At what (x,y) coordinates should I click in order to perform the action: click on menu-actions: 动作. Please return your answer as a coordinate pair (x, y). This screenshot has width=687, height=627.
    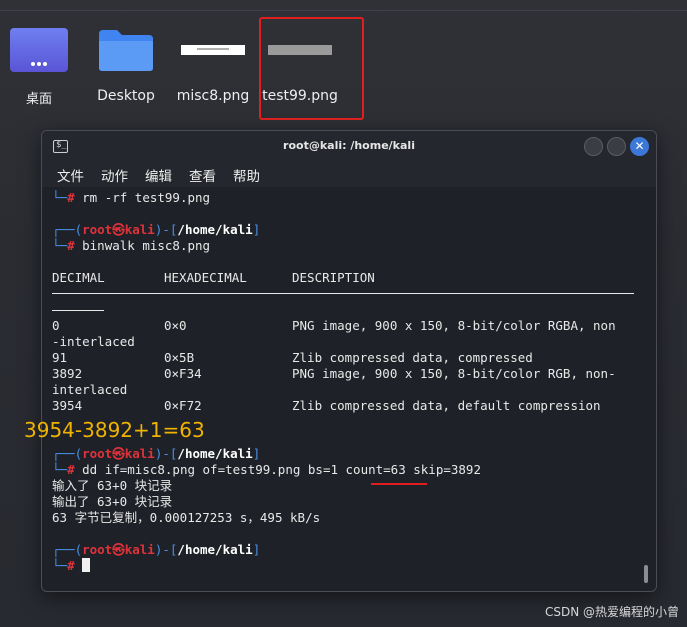
    Looking at the image, I should click on (114, 175).